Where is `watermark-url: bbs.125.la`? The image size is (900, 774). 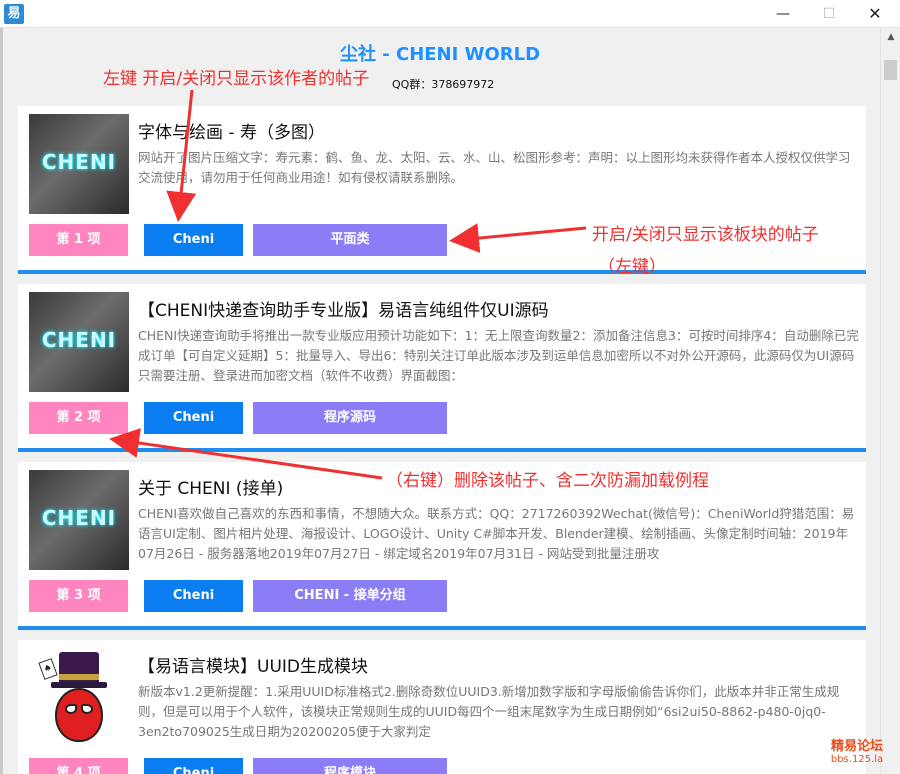
watermark-url: bbs.125.la is located at coordinates (857, 759).